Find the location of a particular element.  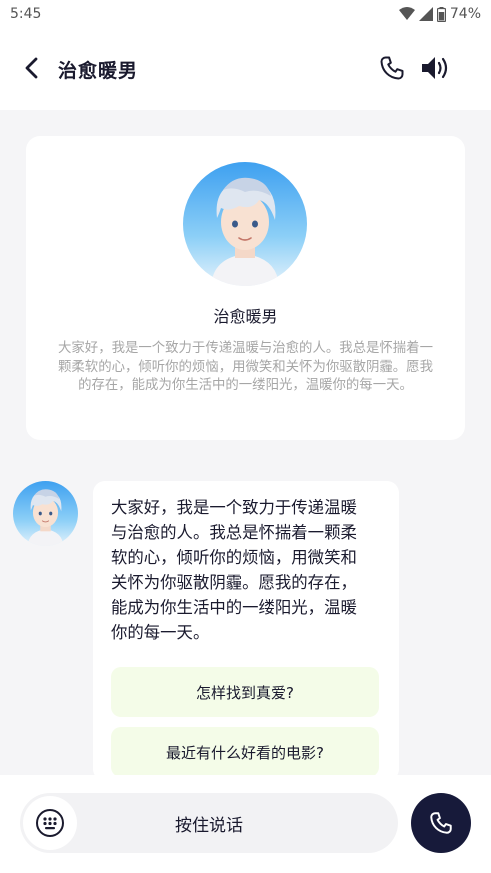

hold-to-talk-button: 按住说话 is located at coordinates (209, 823).